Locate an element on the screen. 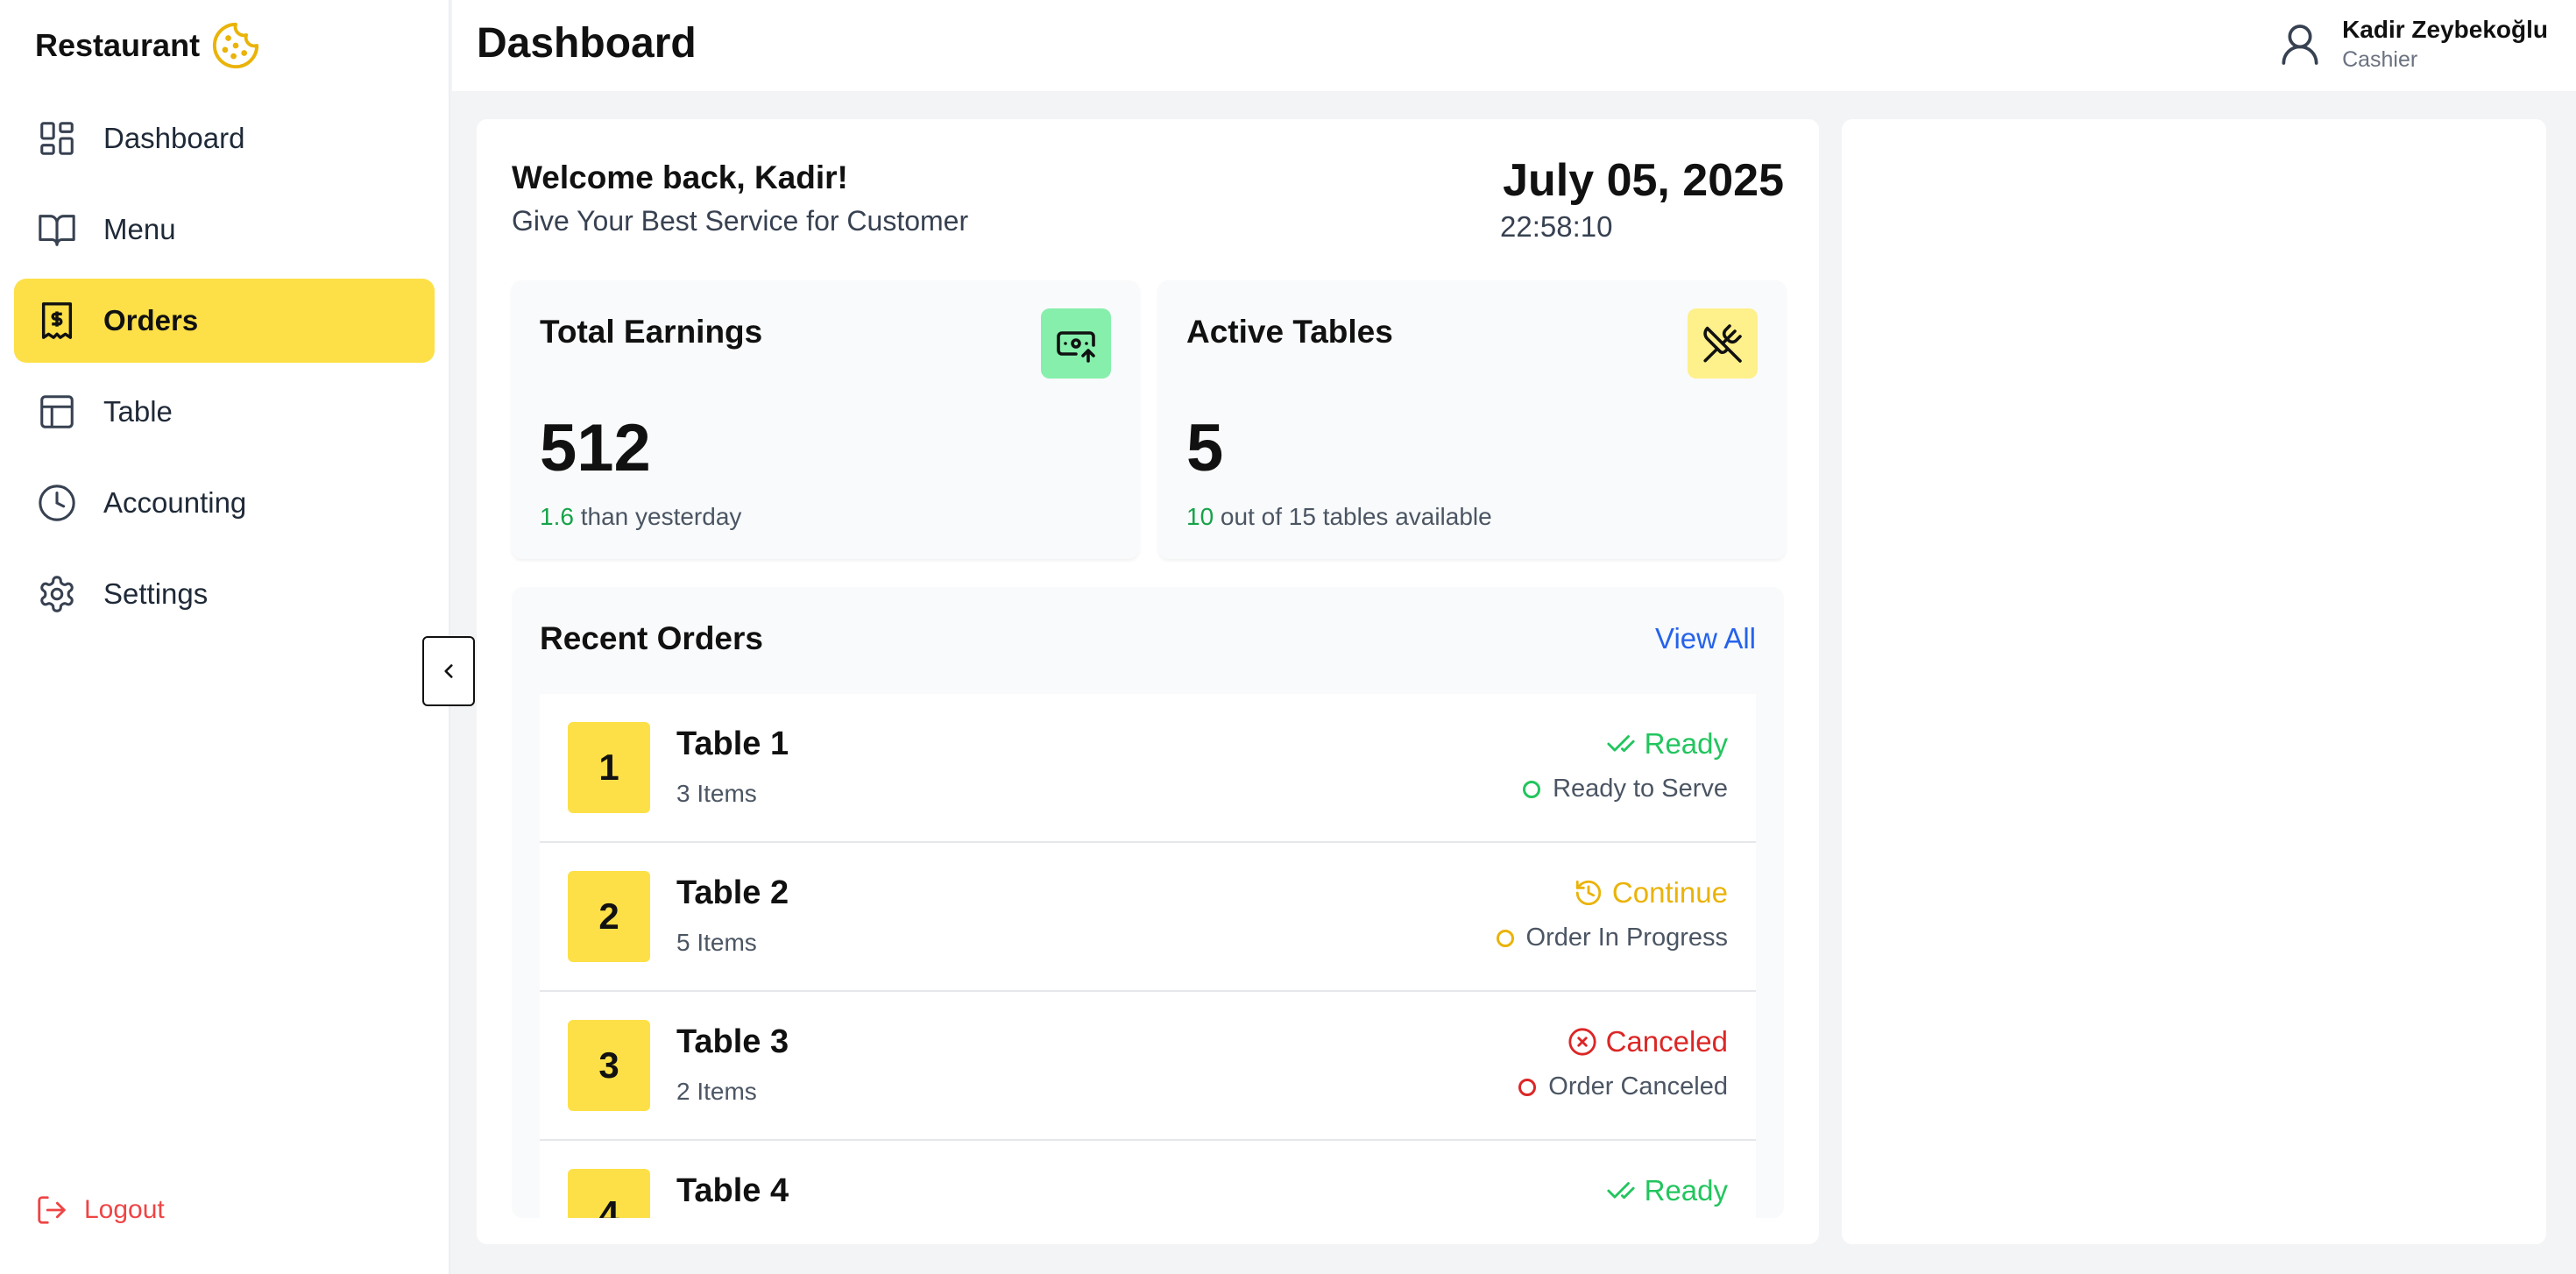 Image resolution: width=2576 pixels, height=1274 pixels. sidebar-item-label: Accounting is located at coordinates (175, 503).